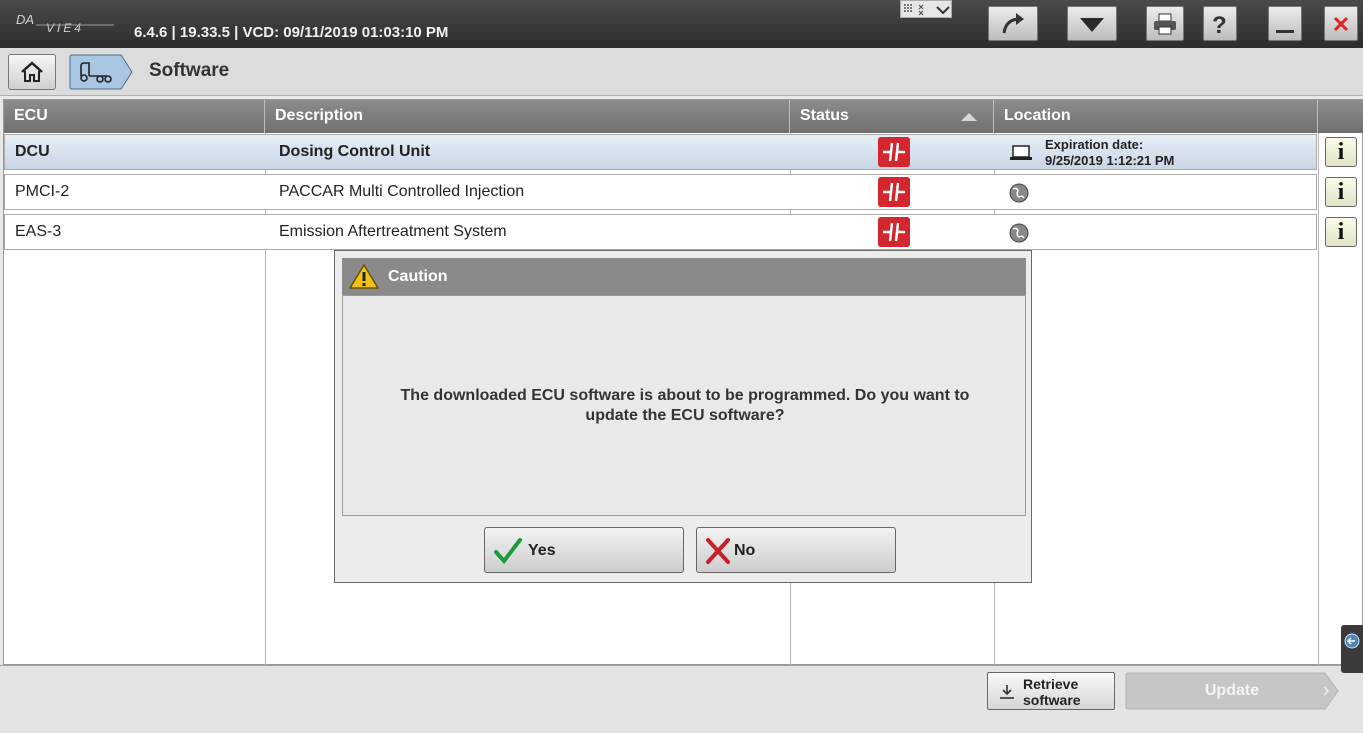  Describe the element at coordinates (38, 231) in the screenshot. I see `ecu-cell: EAS-3` at that location.